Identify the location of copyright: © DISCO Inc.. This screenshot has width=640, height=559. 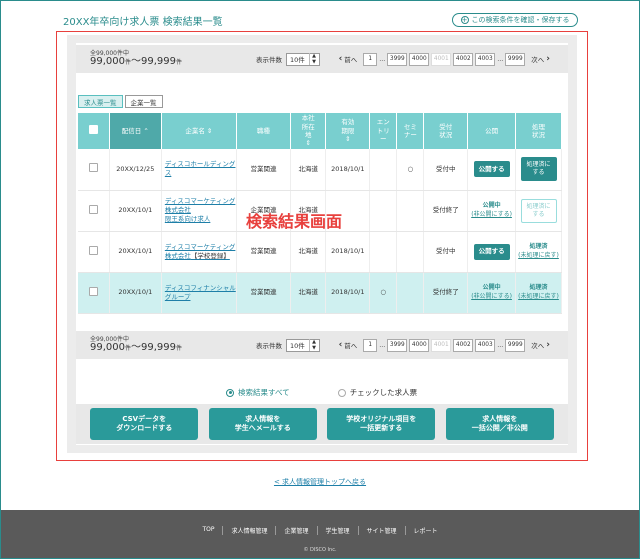
(320, 550).